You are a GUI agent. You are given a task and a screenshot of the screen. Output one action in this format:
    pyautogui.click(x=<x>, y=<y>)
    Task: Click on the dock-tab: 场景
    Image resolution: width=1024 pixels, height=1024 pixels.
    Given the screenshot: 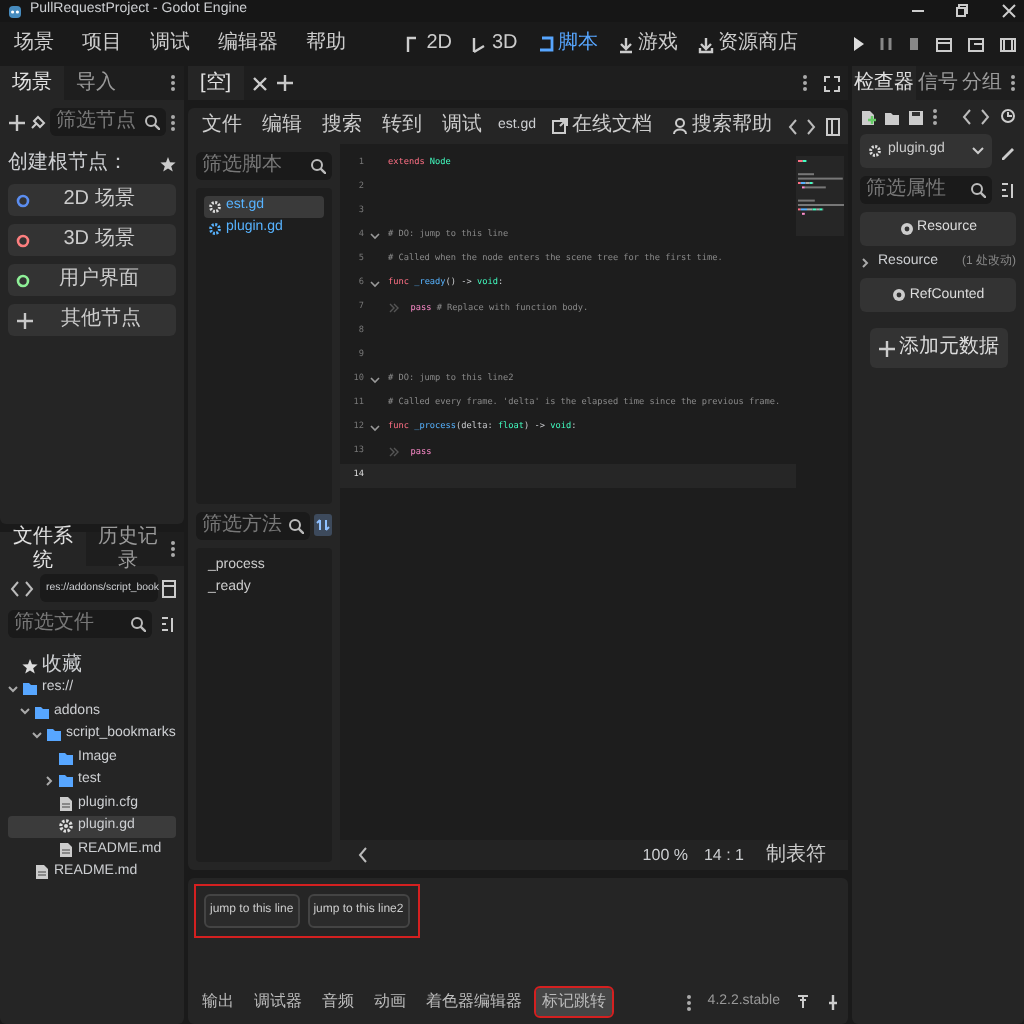 What is the action you would take?
    pyautogui.click(x=32, y=83)
    